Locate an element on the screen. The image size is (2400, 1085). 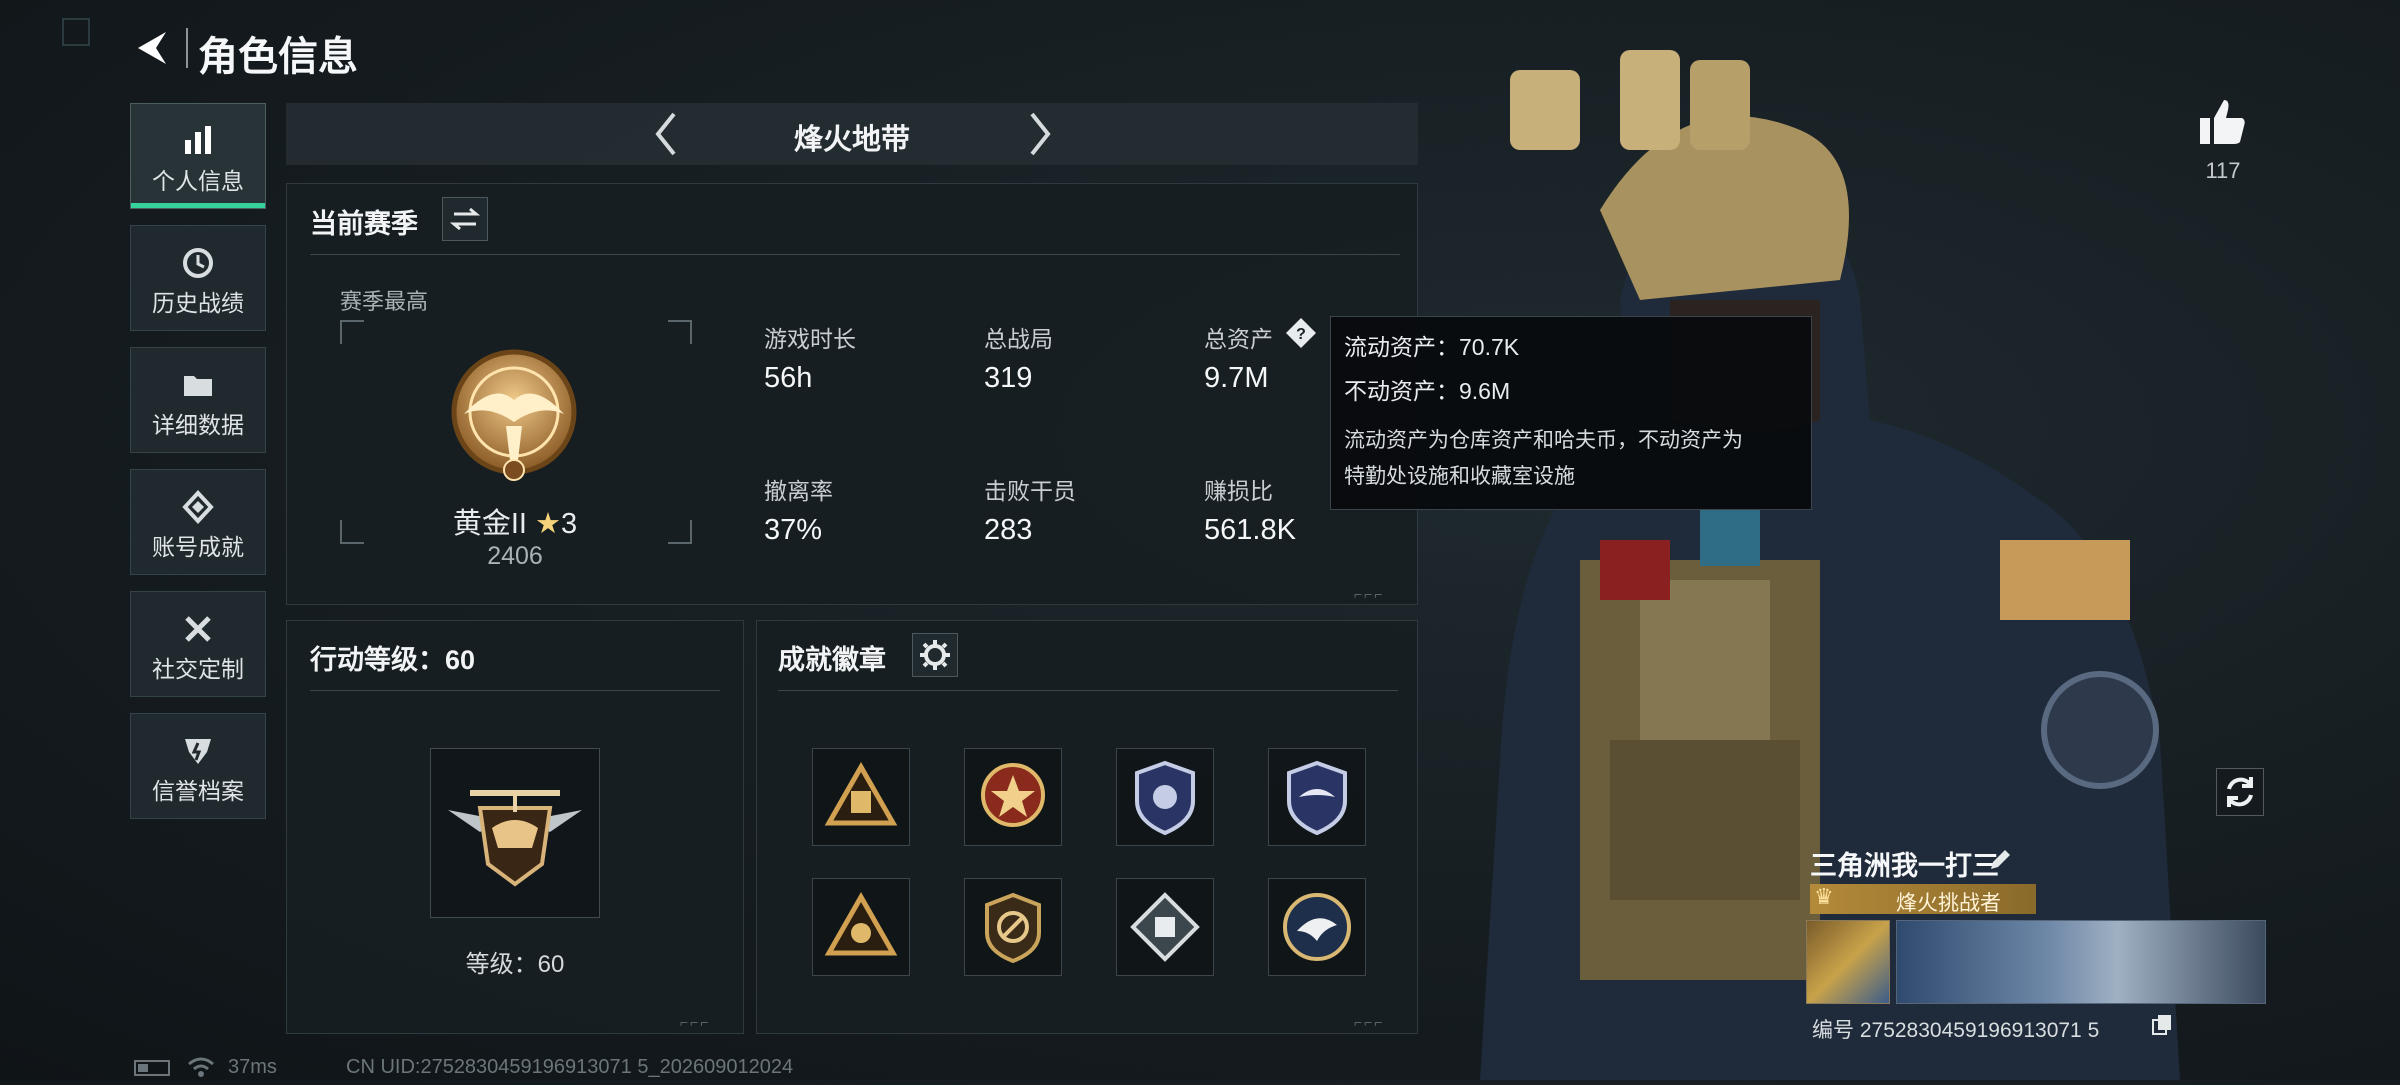
sidebar-item-social-custom: 社交定制 is located at coordinates (198, 644).